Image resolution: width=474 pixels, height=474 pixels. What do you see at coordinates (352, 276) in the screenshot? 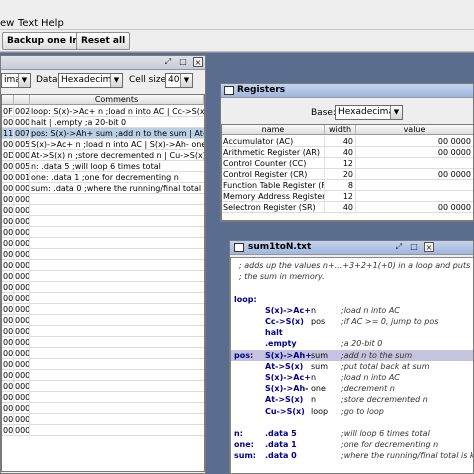
I see `code-line: ; the sum in memory.` at bounding box center [352, 276].